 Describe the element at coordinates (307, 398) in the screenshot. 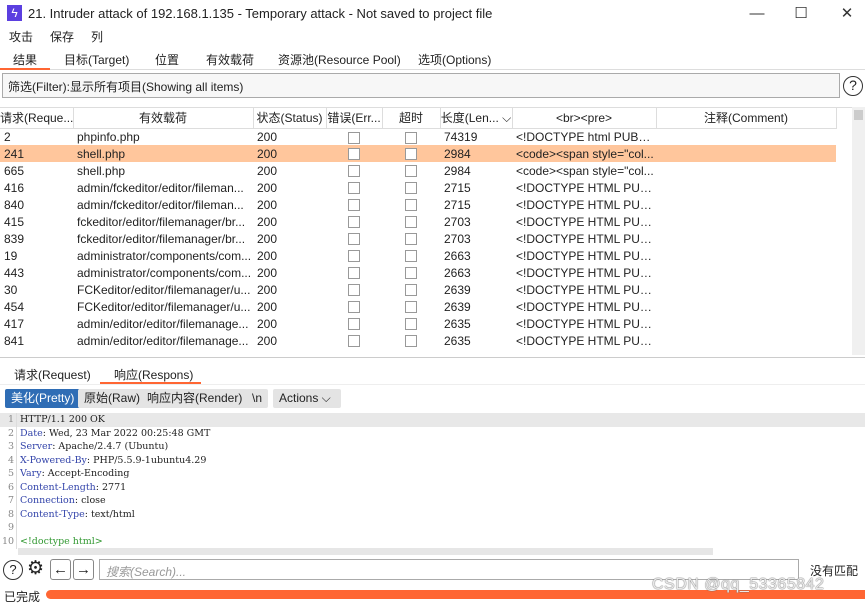

I see `actions-dropdown: Actions ⌵` at that location.